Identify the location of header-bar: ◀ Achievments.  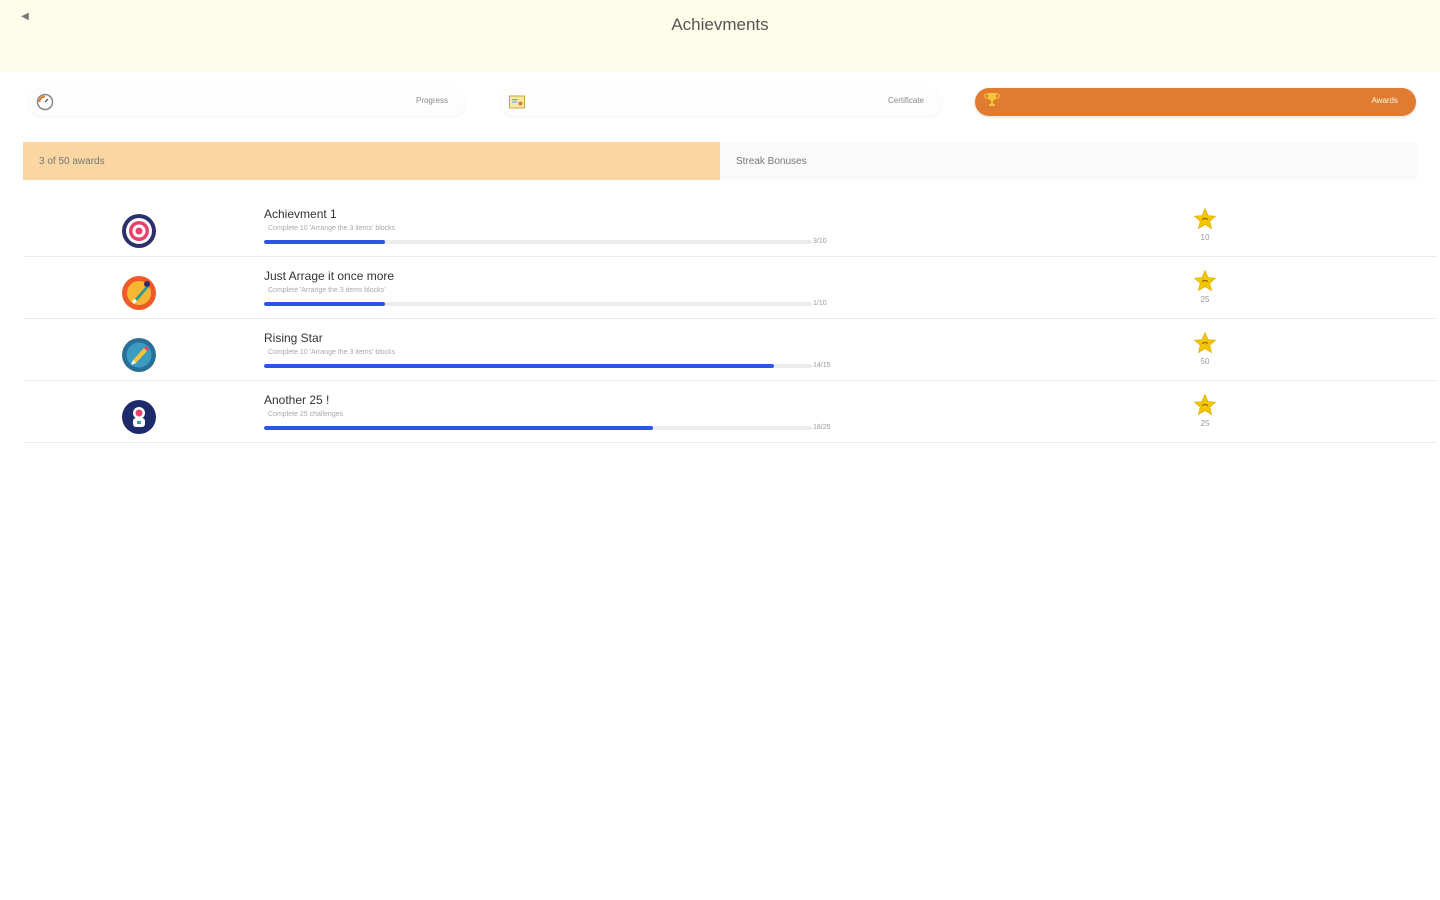
(720, 36).